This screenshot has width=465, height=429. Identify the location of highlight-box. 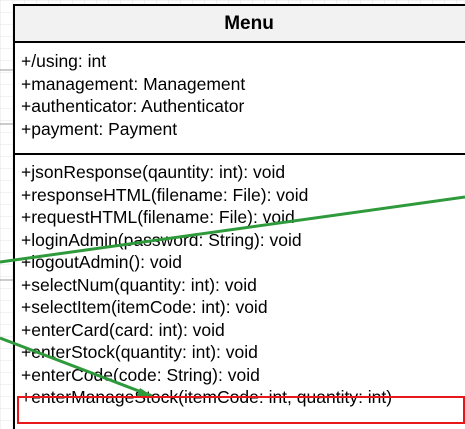
(241, 410).